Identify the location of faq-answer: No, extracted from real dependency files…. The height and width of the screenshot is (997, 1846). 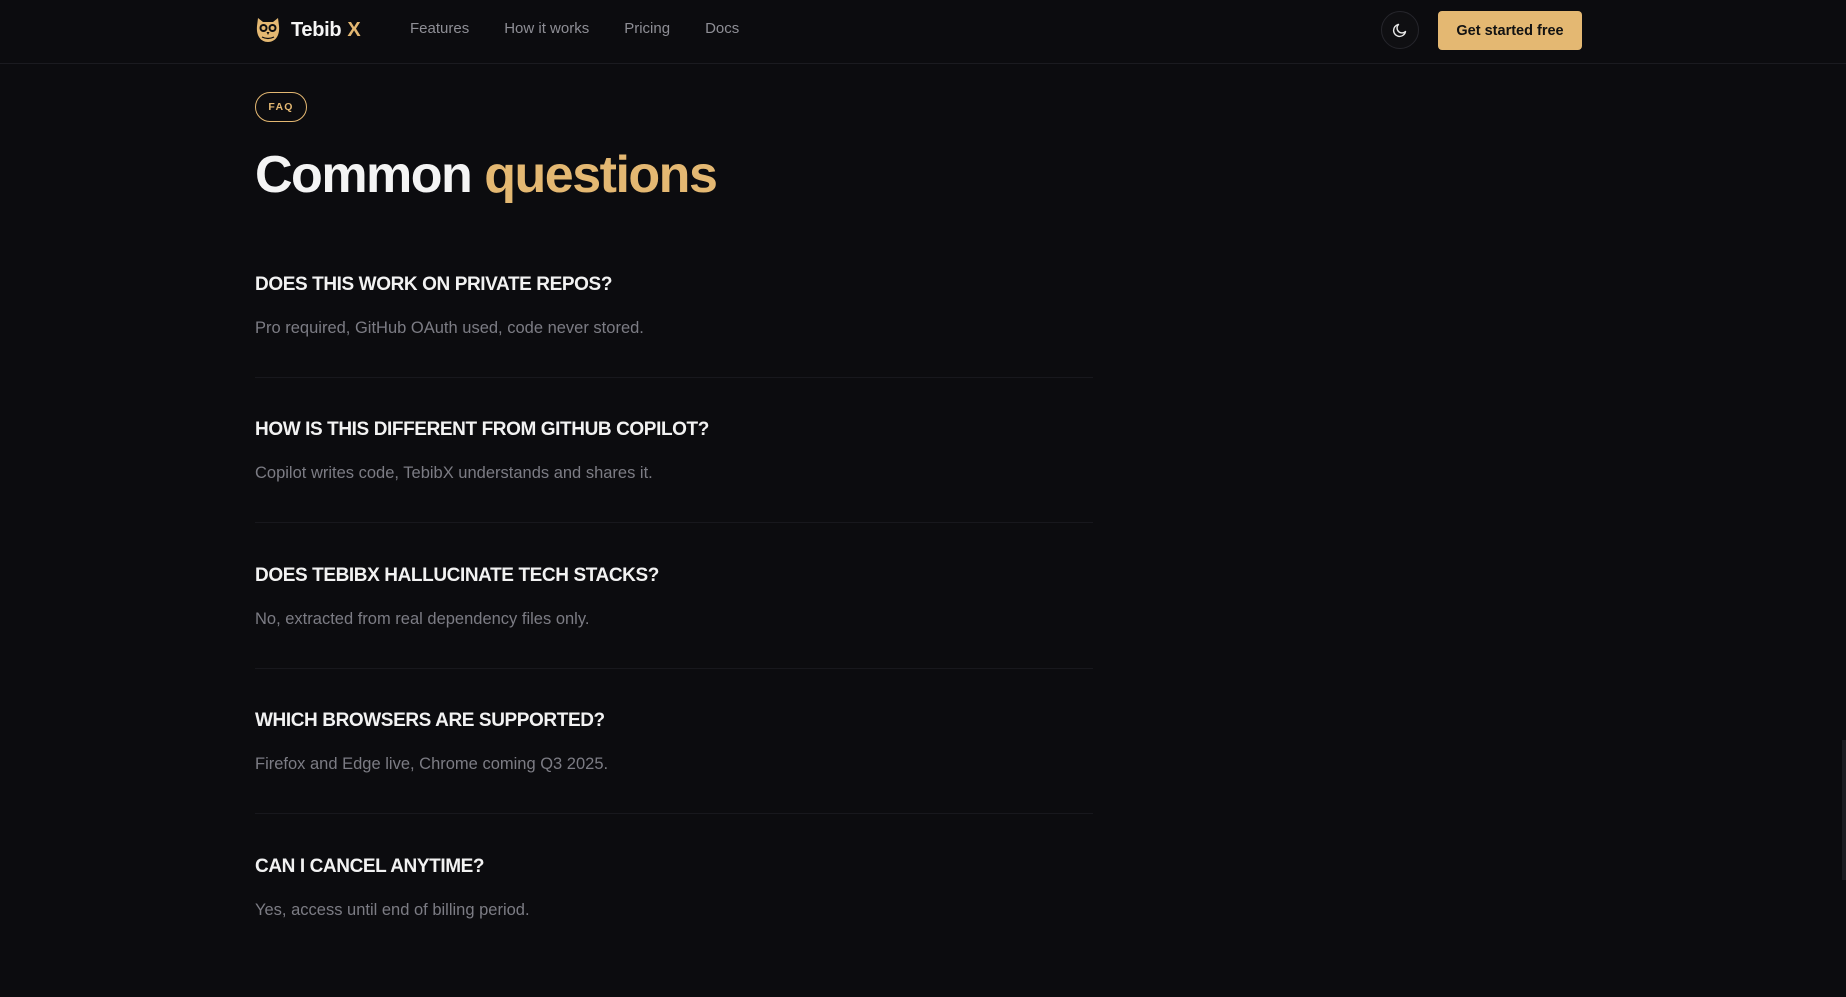
(422, 619).